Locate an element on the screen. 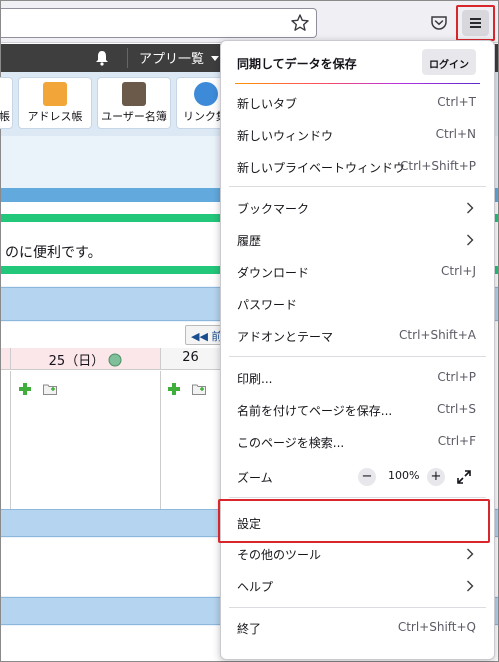 Image resolution: width=499 pixels, height=662 pixels. browser-toolbar is located at coordinates (249, 22).